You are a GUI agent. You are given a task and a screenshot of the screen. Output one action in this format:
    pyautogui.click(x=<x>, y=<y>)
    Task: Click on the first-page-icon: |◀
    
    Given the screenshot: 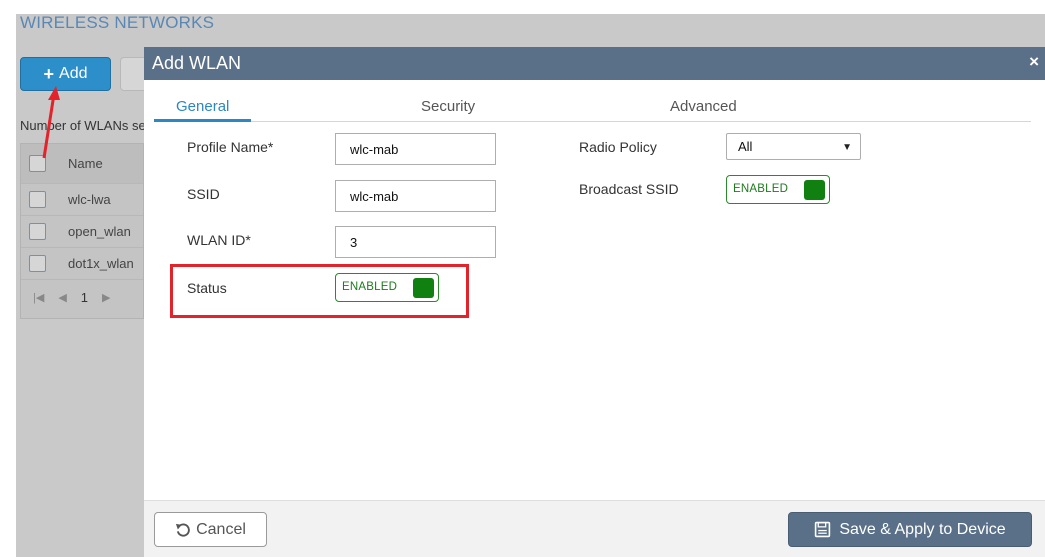 What is the action you would take?
    pyautogui.click(x=38, y=297)
    